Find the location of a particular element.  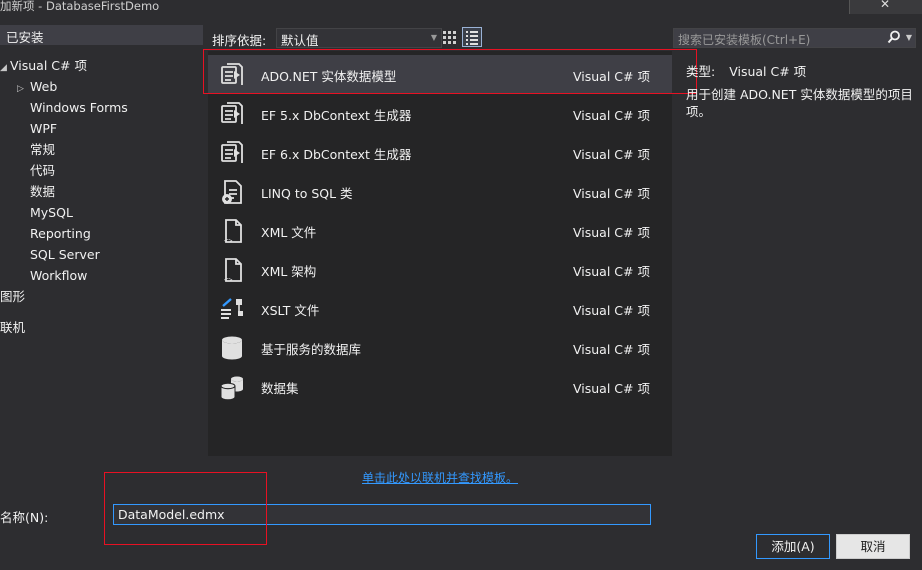

cancel-button: 取消 is located at coordinates (873, 546).